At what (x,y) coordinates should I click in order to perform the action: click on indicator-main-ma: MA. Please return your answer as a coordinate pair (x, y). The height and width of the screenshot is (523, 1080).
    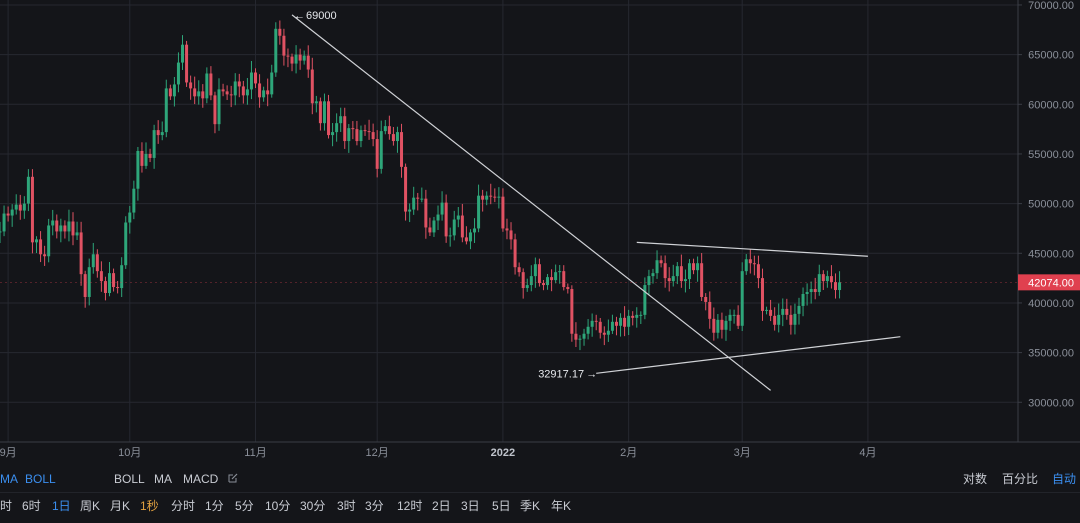
    Looking at the image, I should click on (9, 479).